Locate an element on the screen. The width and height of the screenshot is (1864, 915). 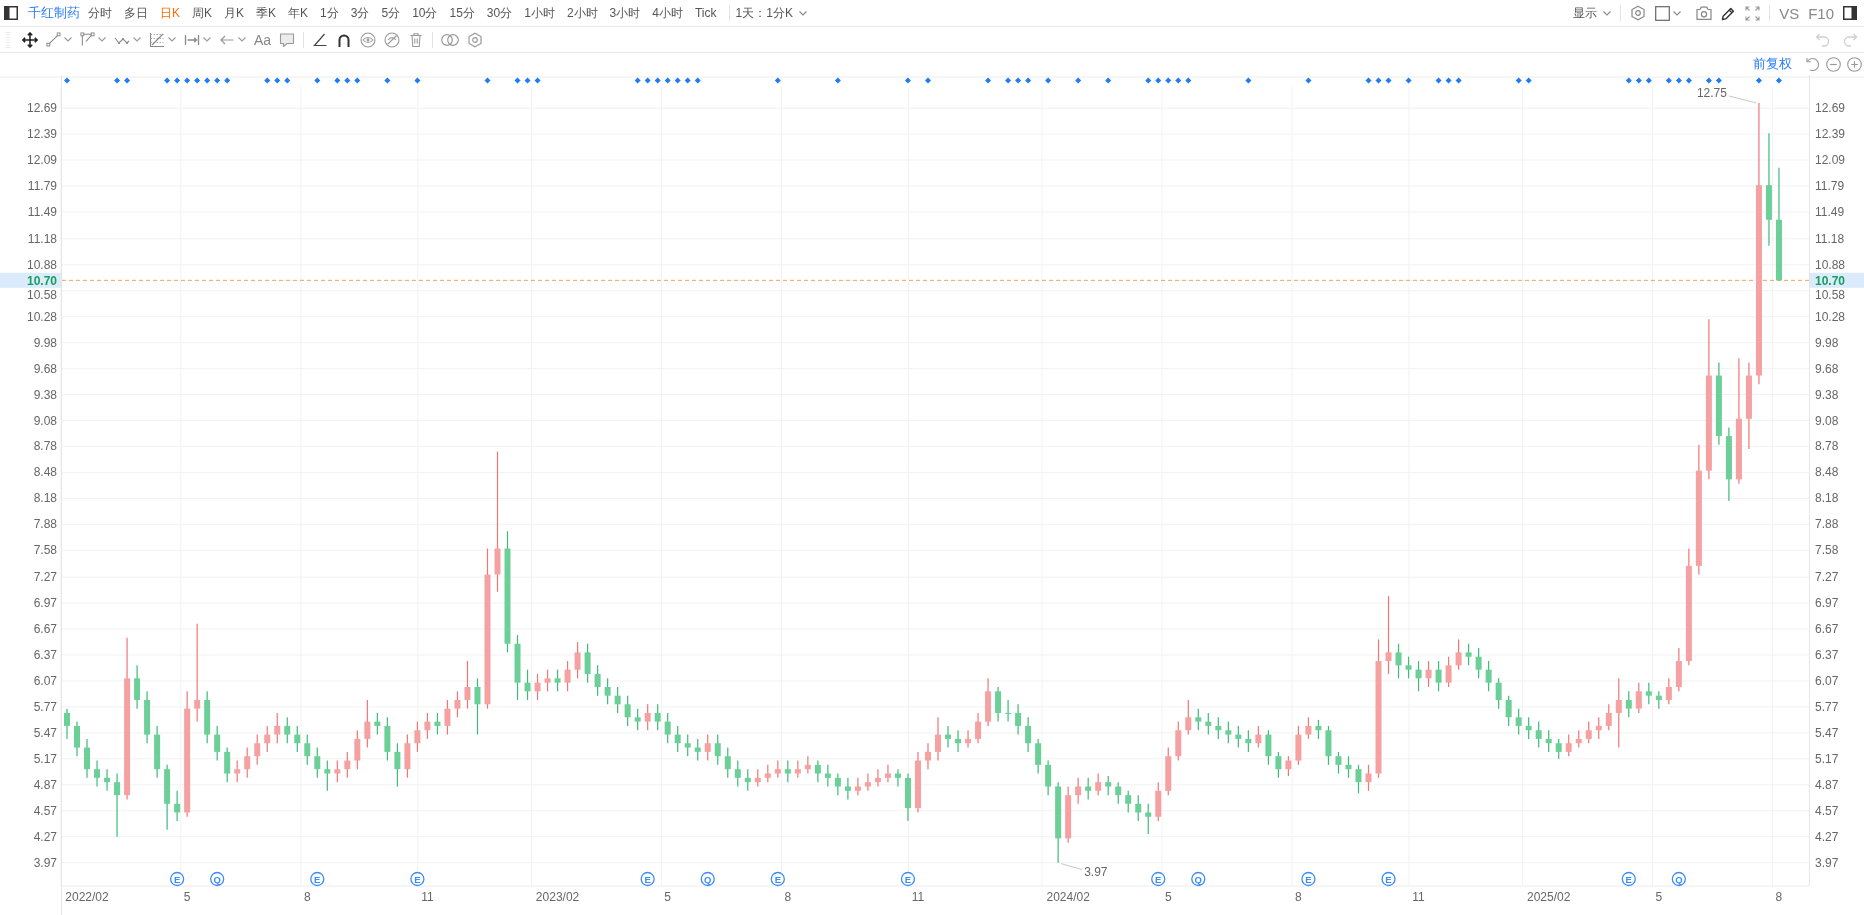
period-tab: 10分 is located at coordinates (425, 13).